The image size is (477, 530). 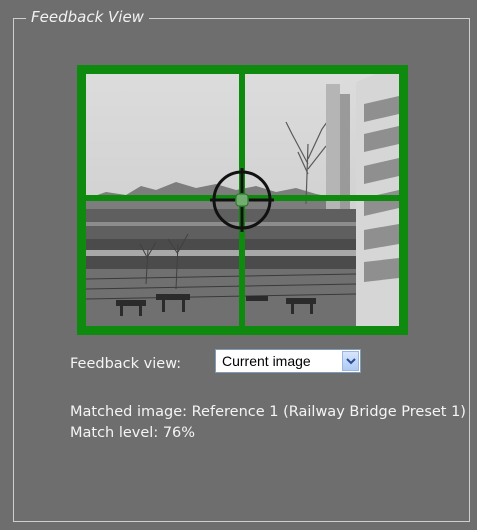 I want to click on dropdown-button, so click(x=350, y=361).